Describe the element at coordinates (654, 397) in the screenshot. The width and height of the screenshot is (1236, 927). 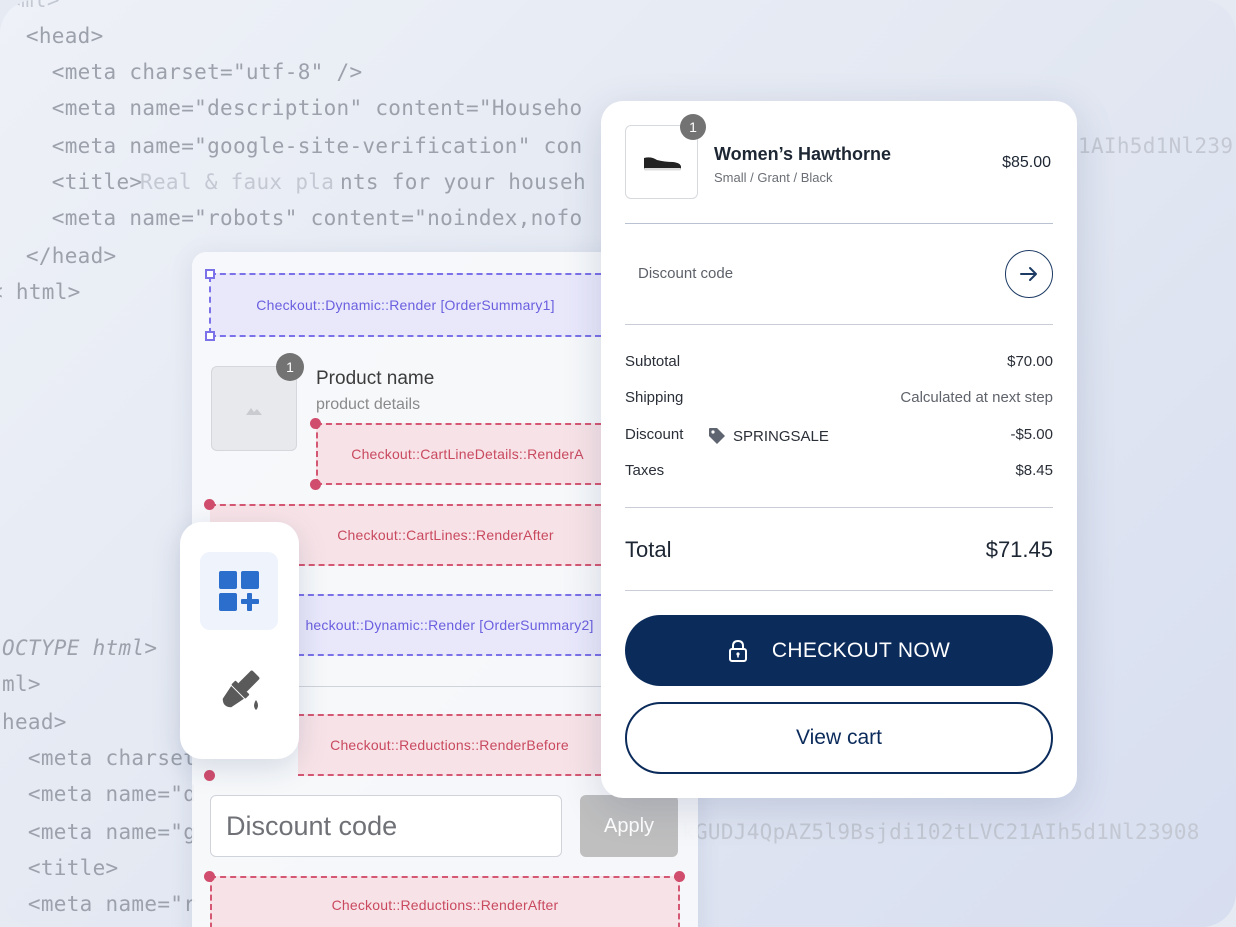
I see `shipping-label: Shipping` at that location.